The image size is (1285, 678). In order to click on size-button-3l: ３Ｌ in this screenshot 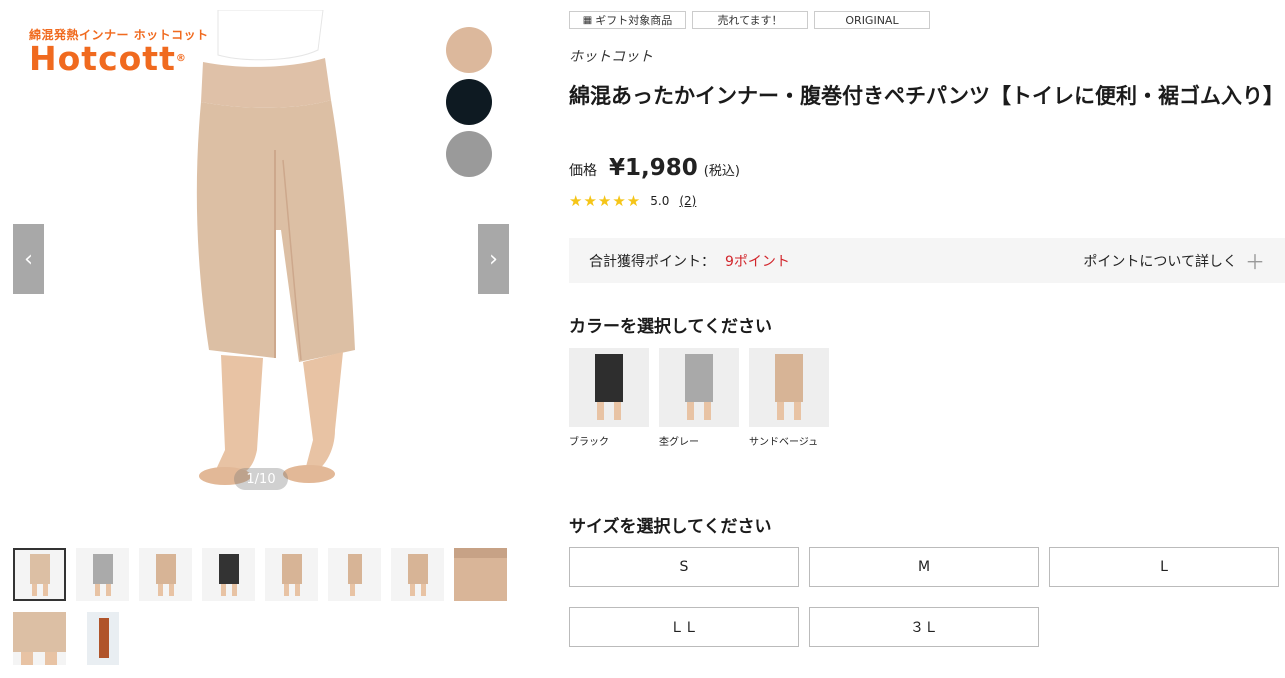, I will do `click(924, 627)`.